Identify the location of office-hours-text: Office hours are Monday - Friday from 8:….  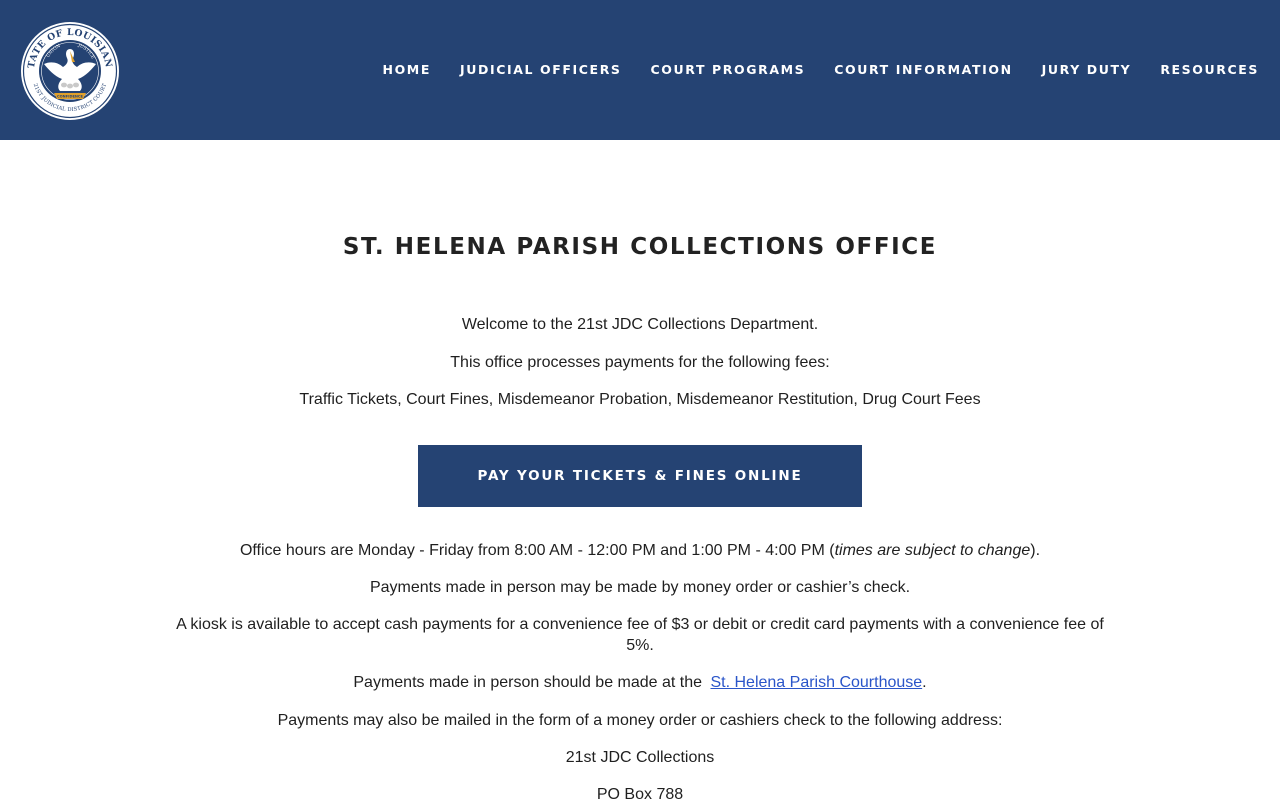
(640, 550).